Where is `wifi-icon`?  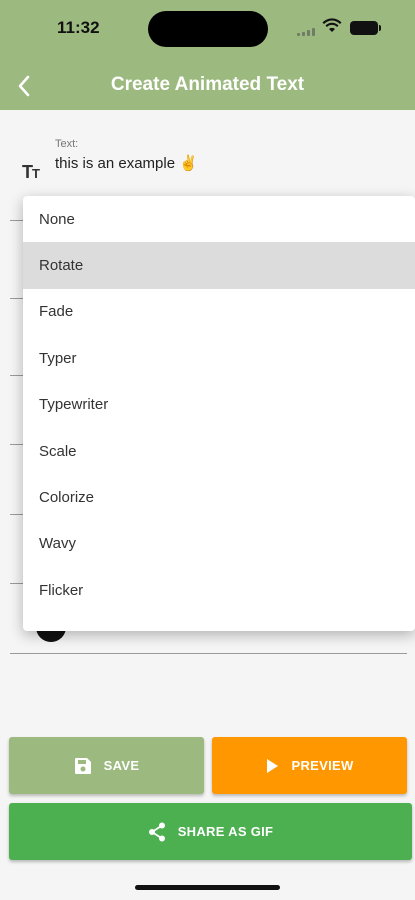 wifi-icon is located at coordinates (332, 25).